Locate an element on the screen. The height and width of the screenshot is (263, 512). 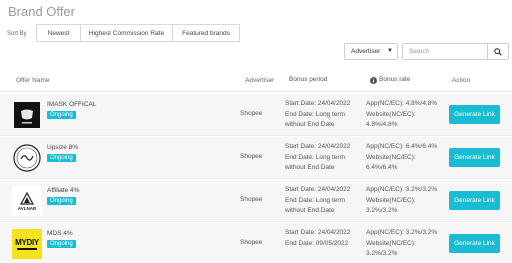
mydiy-logo: MYDIY is located at coordinates (27, 244).